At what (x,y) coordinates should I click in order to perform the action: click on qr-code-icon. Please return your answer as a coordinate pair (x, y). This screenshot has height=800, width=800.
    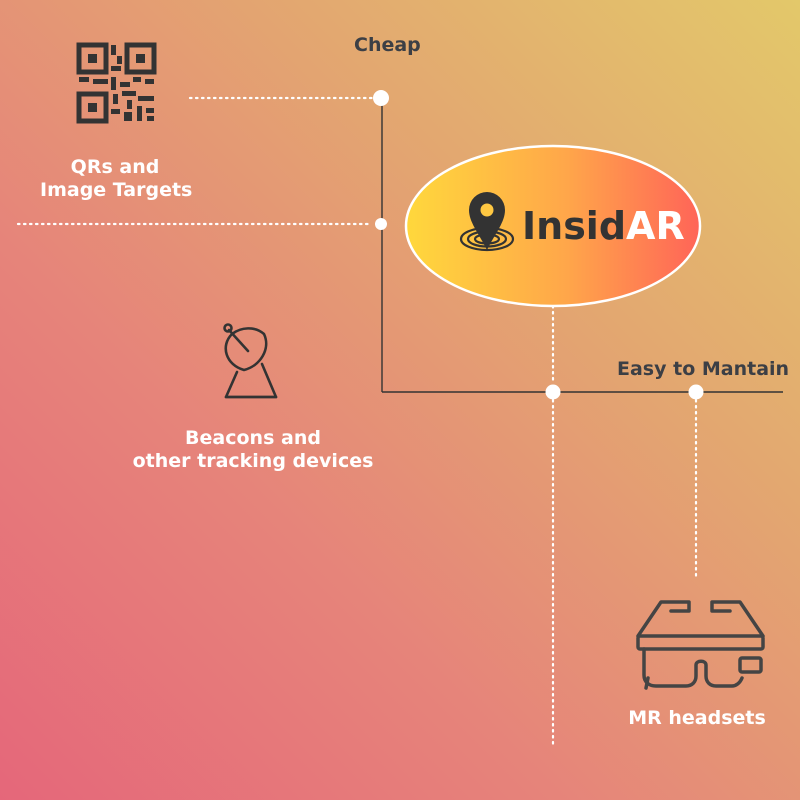
    Looking at the image, I should click on (116, 83).